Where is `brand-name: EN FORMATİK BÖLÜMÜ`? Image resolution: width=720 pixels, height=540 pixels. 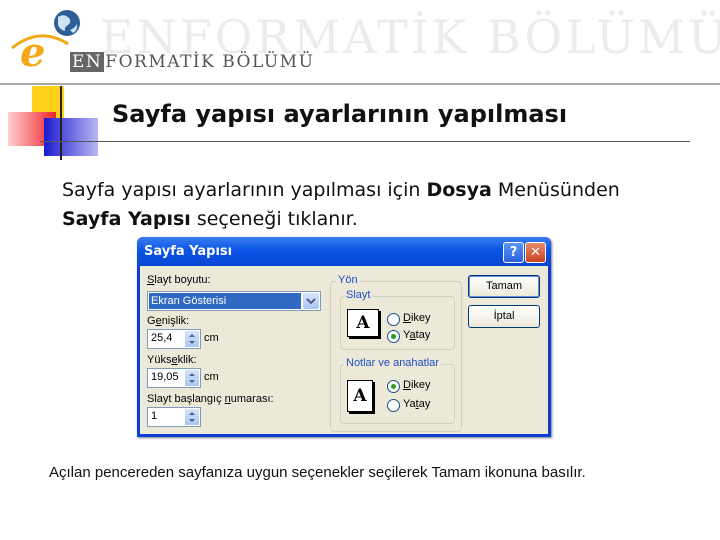
brand-name: EN FORMATİK BÖLÜMÜ is located at coordinates (192, 62).